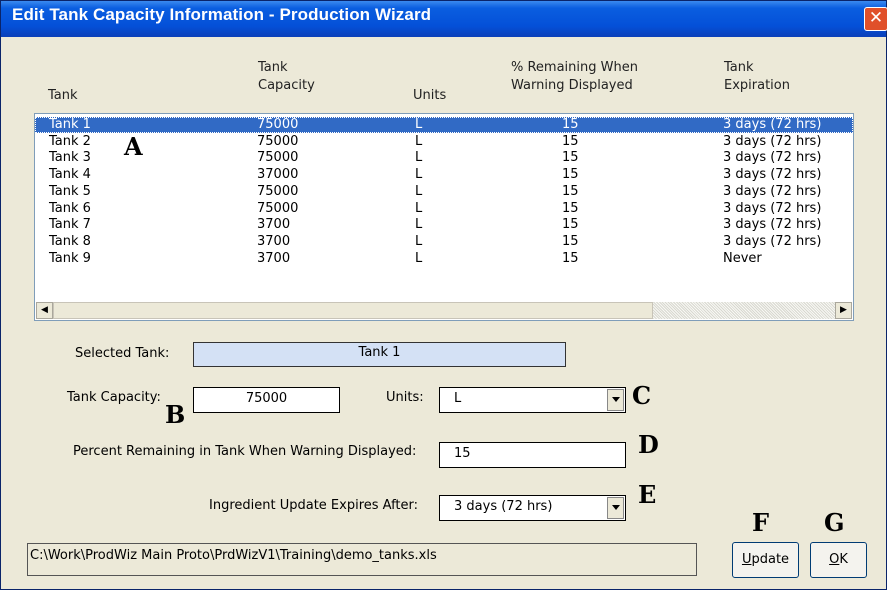 The width and height of the screenshot is (887, 590). Describe the element at coordinates (114, 397) in the screenshot. I see `capacity-label: Tank Capacity:` at that location.